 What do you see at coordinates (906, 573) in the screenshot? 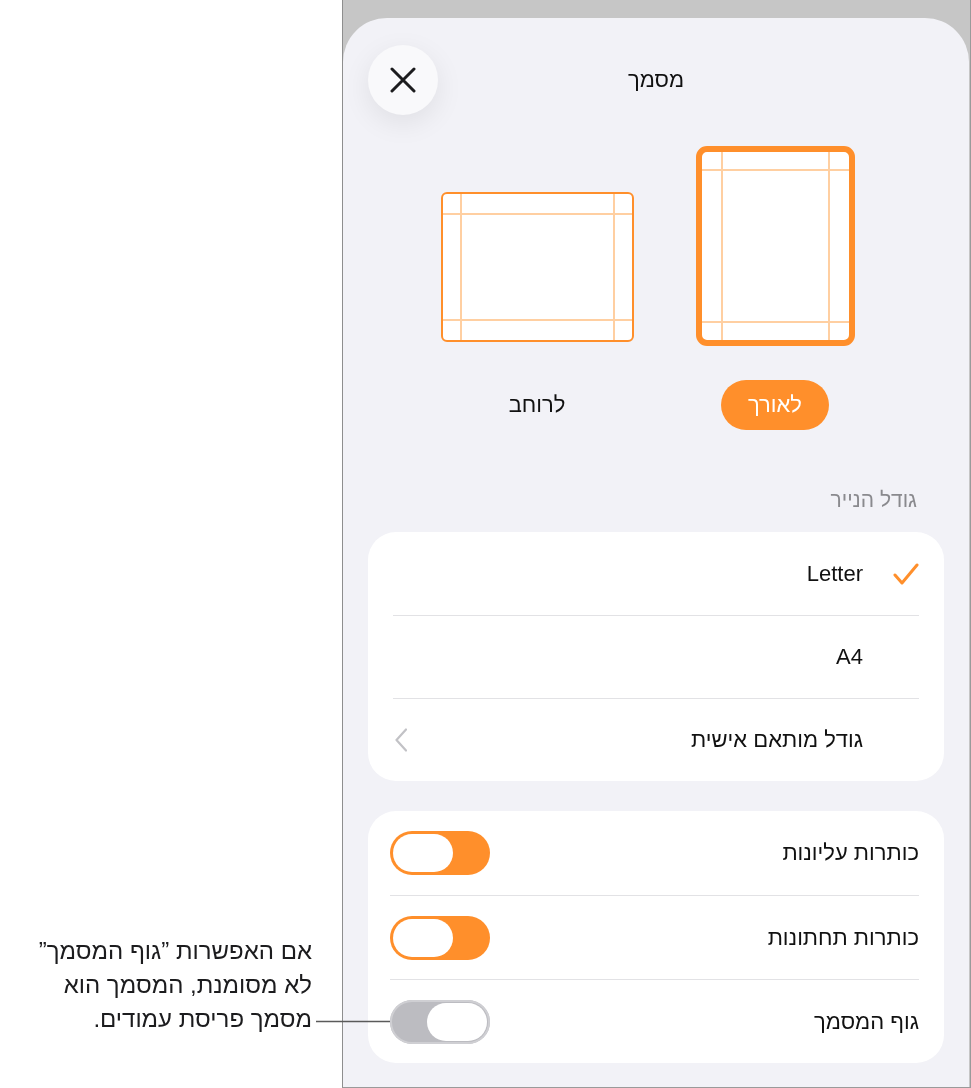
I see `checkmark-icon` at bounding box center [906, 573].